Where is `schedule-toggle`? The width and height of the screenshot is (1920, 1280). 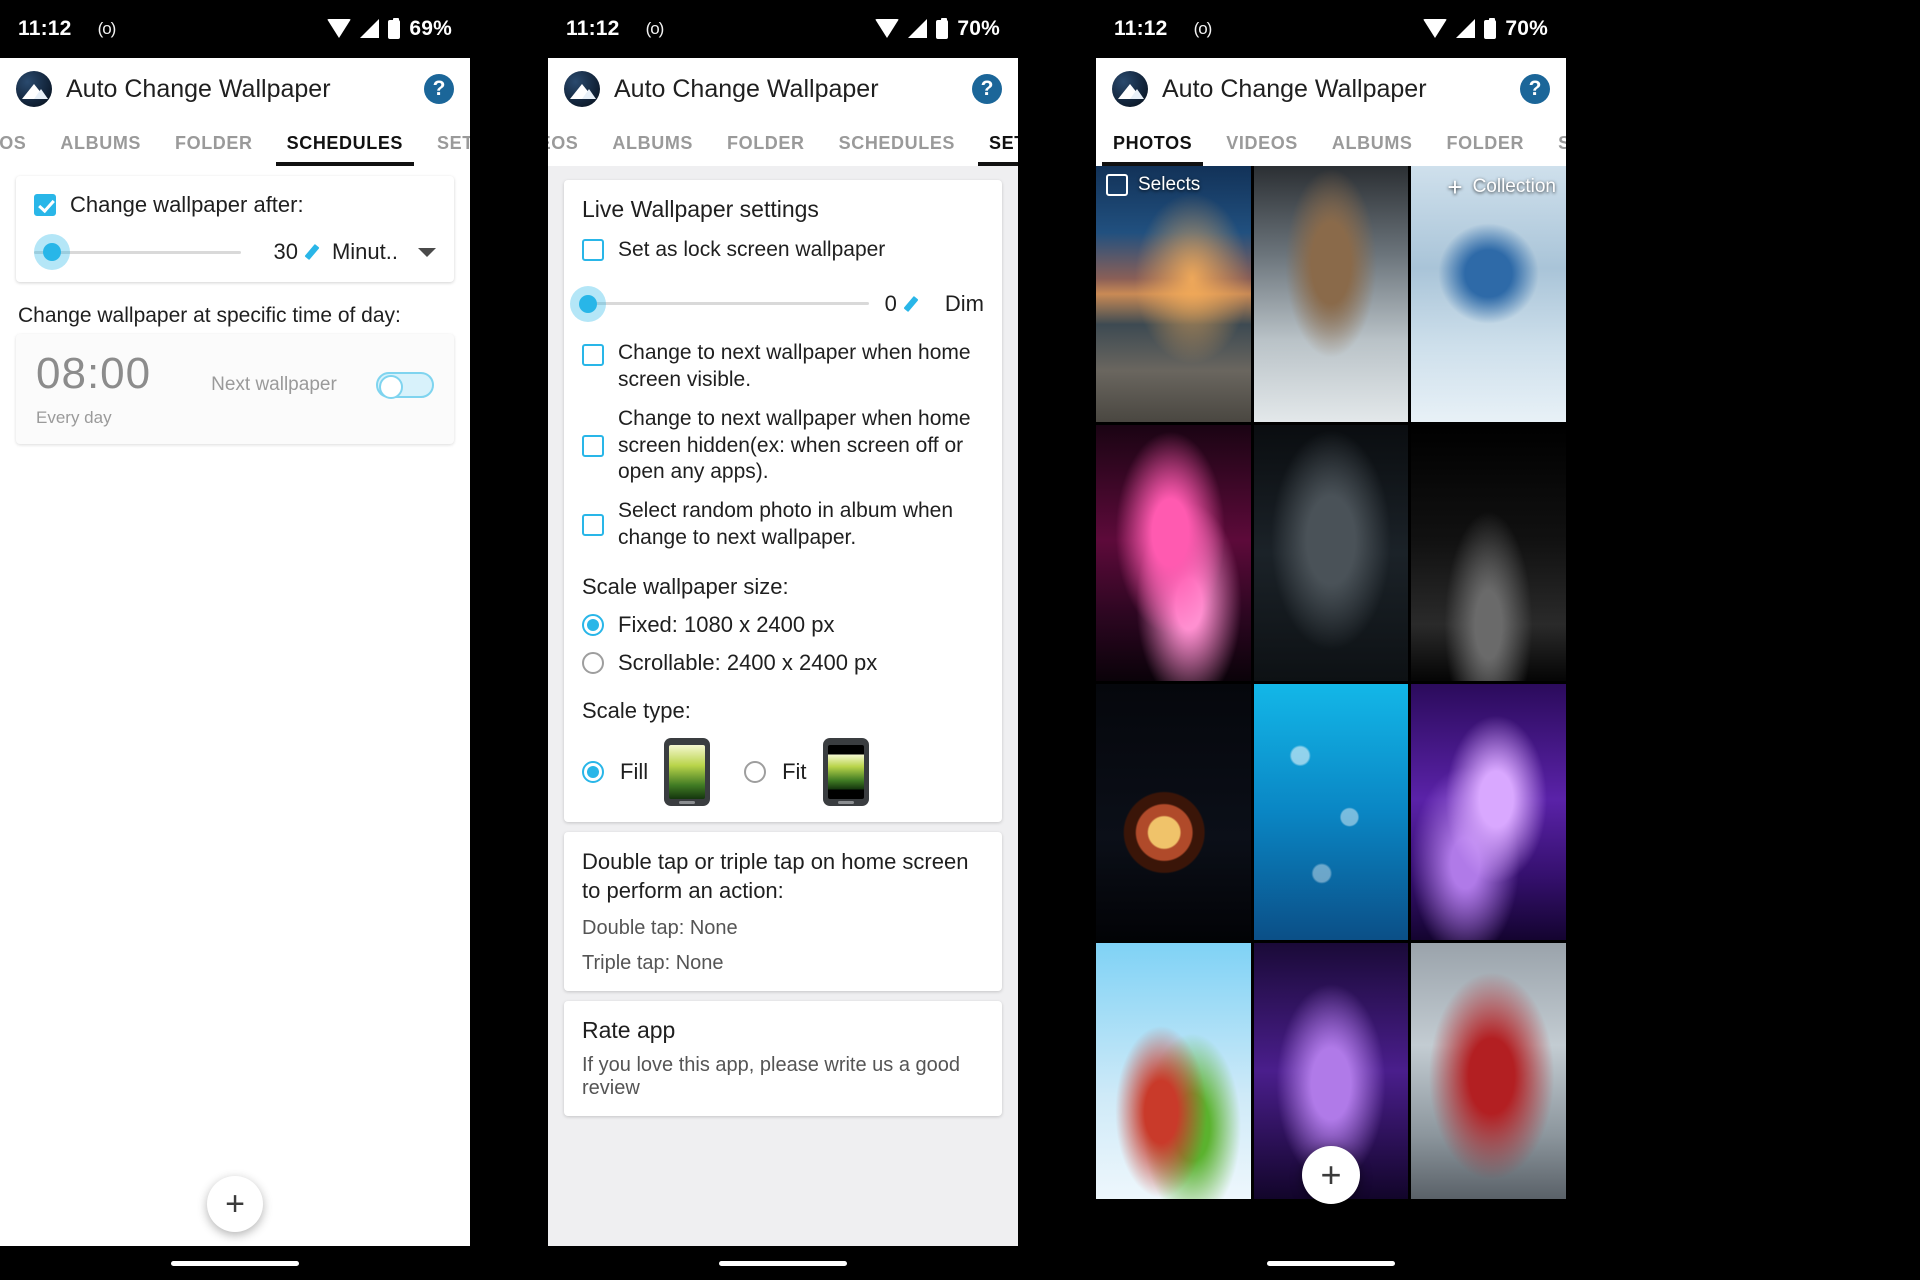 schedule-toggle is located at coordinates (405, 385).